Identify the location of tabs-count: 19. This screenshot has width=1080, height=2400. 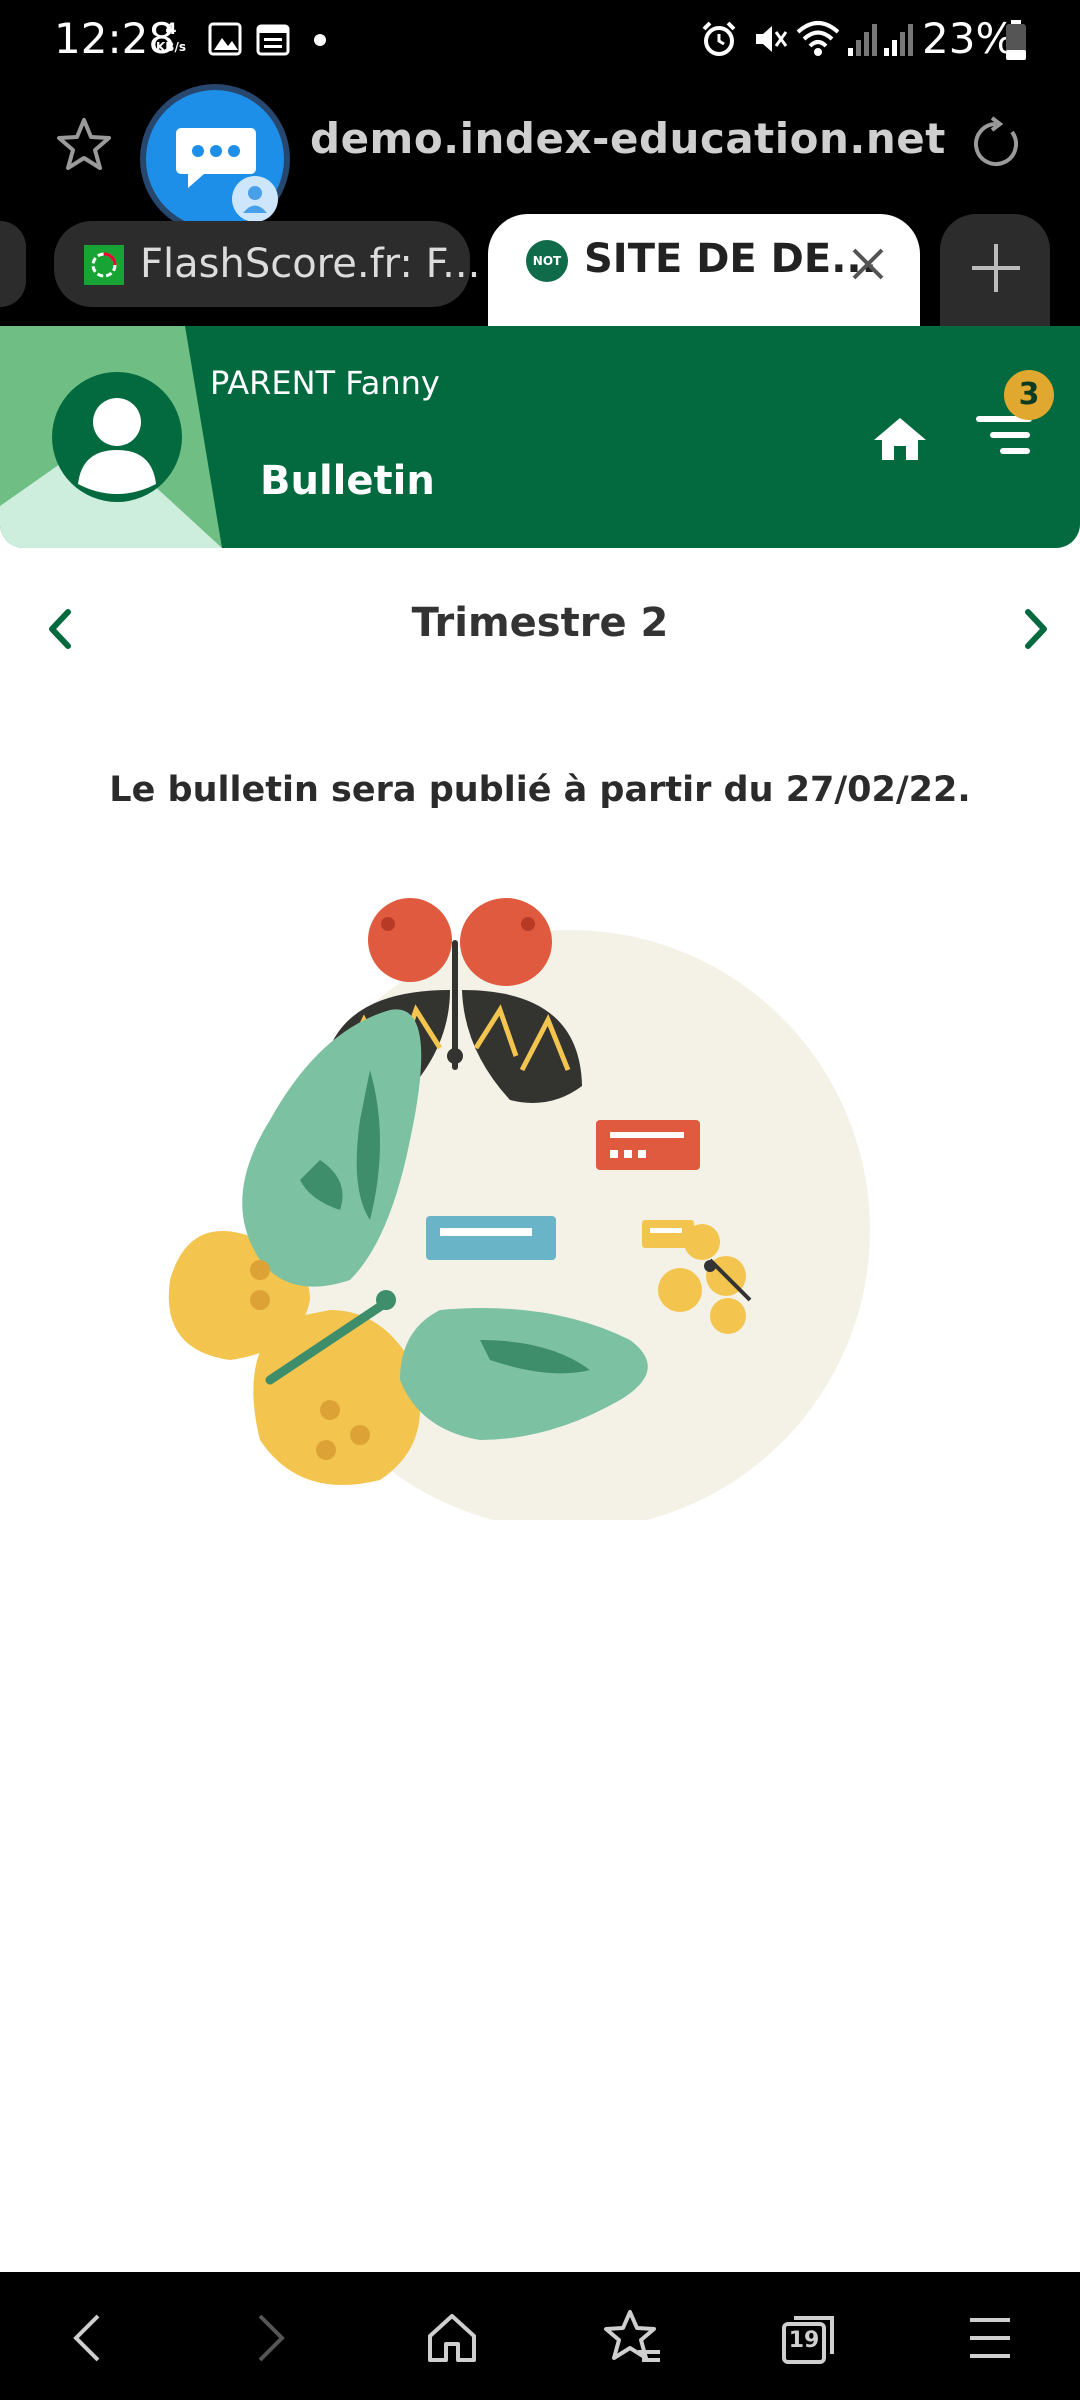
(804, 2340).